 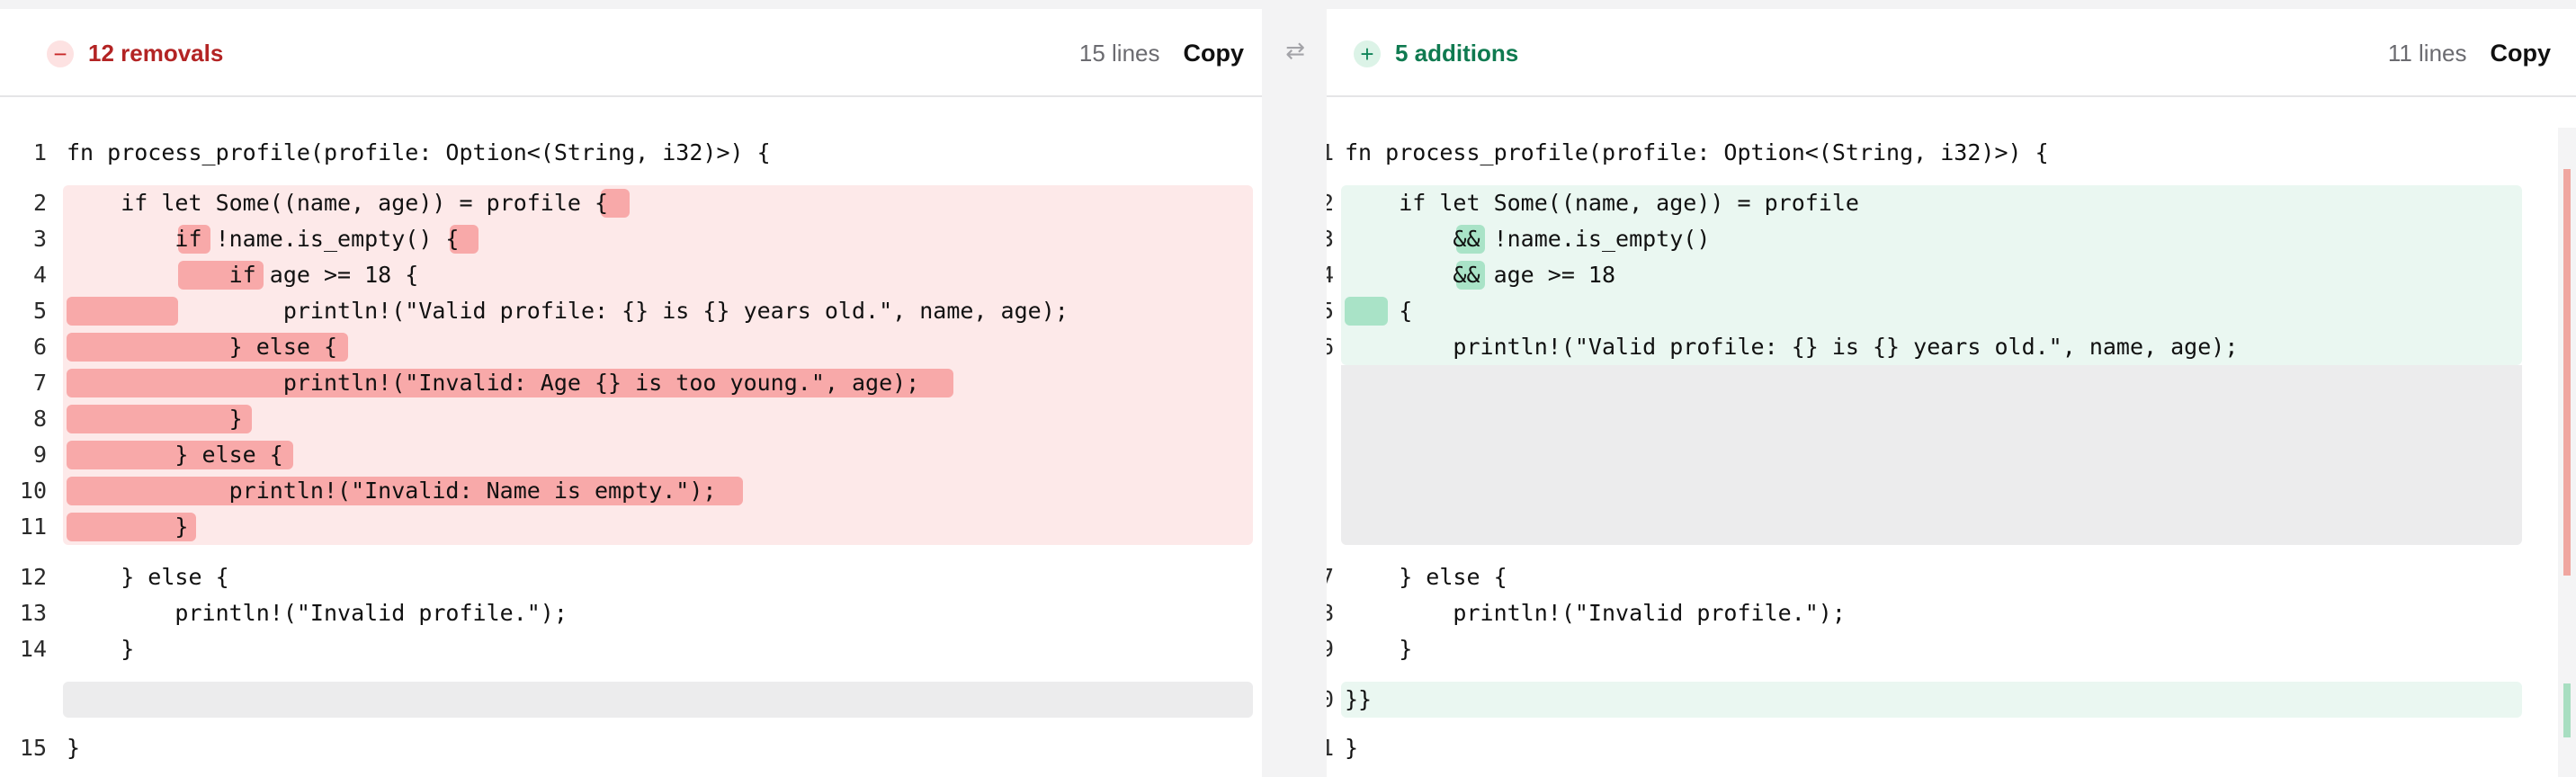 What do you see at coordinates (243, 275) in the screenshot?
I see `code-line: if age >= 18 {` at bounding box center [243, 275].